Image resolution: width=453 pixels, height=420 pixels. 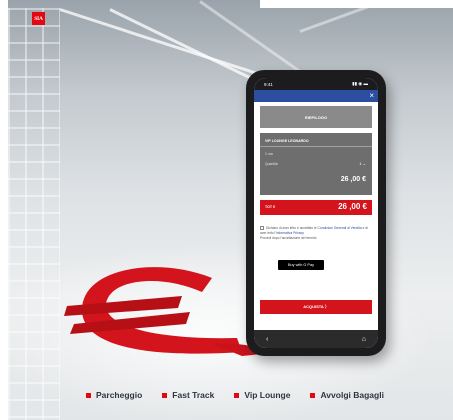 What do you see at coordinates (34, 214) in the screenshot?
I see `glass-grid-decoration` at bounding box center [34, 214].